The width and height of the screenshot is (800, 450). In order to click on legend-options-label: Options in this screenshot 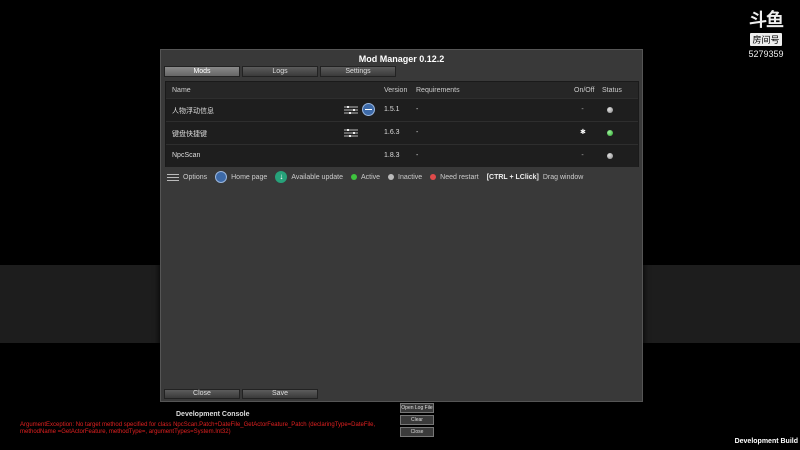, I will do `click(195, 177)`.